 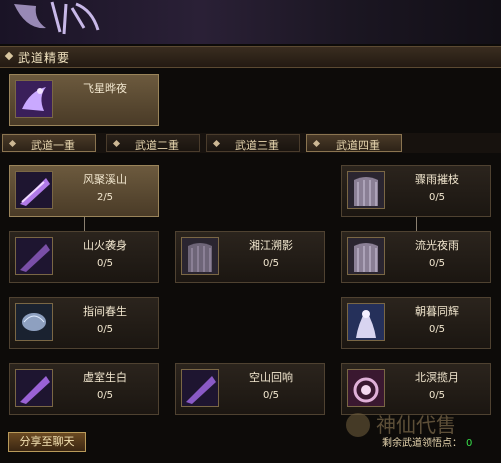 I want to click on remaining-points: 剩余武道领悟点： 0, so click(x=427, y=441).